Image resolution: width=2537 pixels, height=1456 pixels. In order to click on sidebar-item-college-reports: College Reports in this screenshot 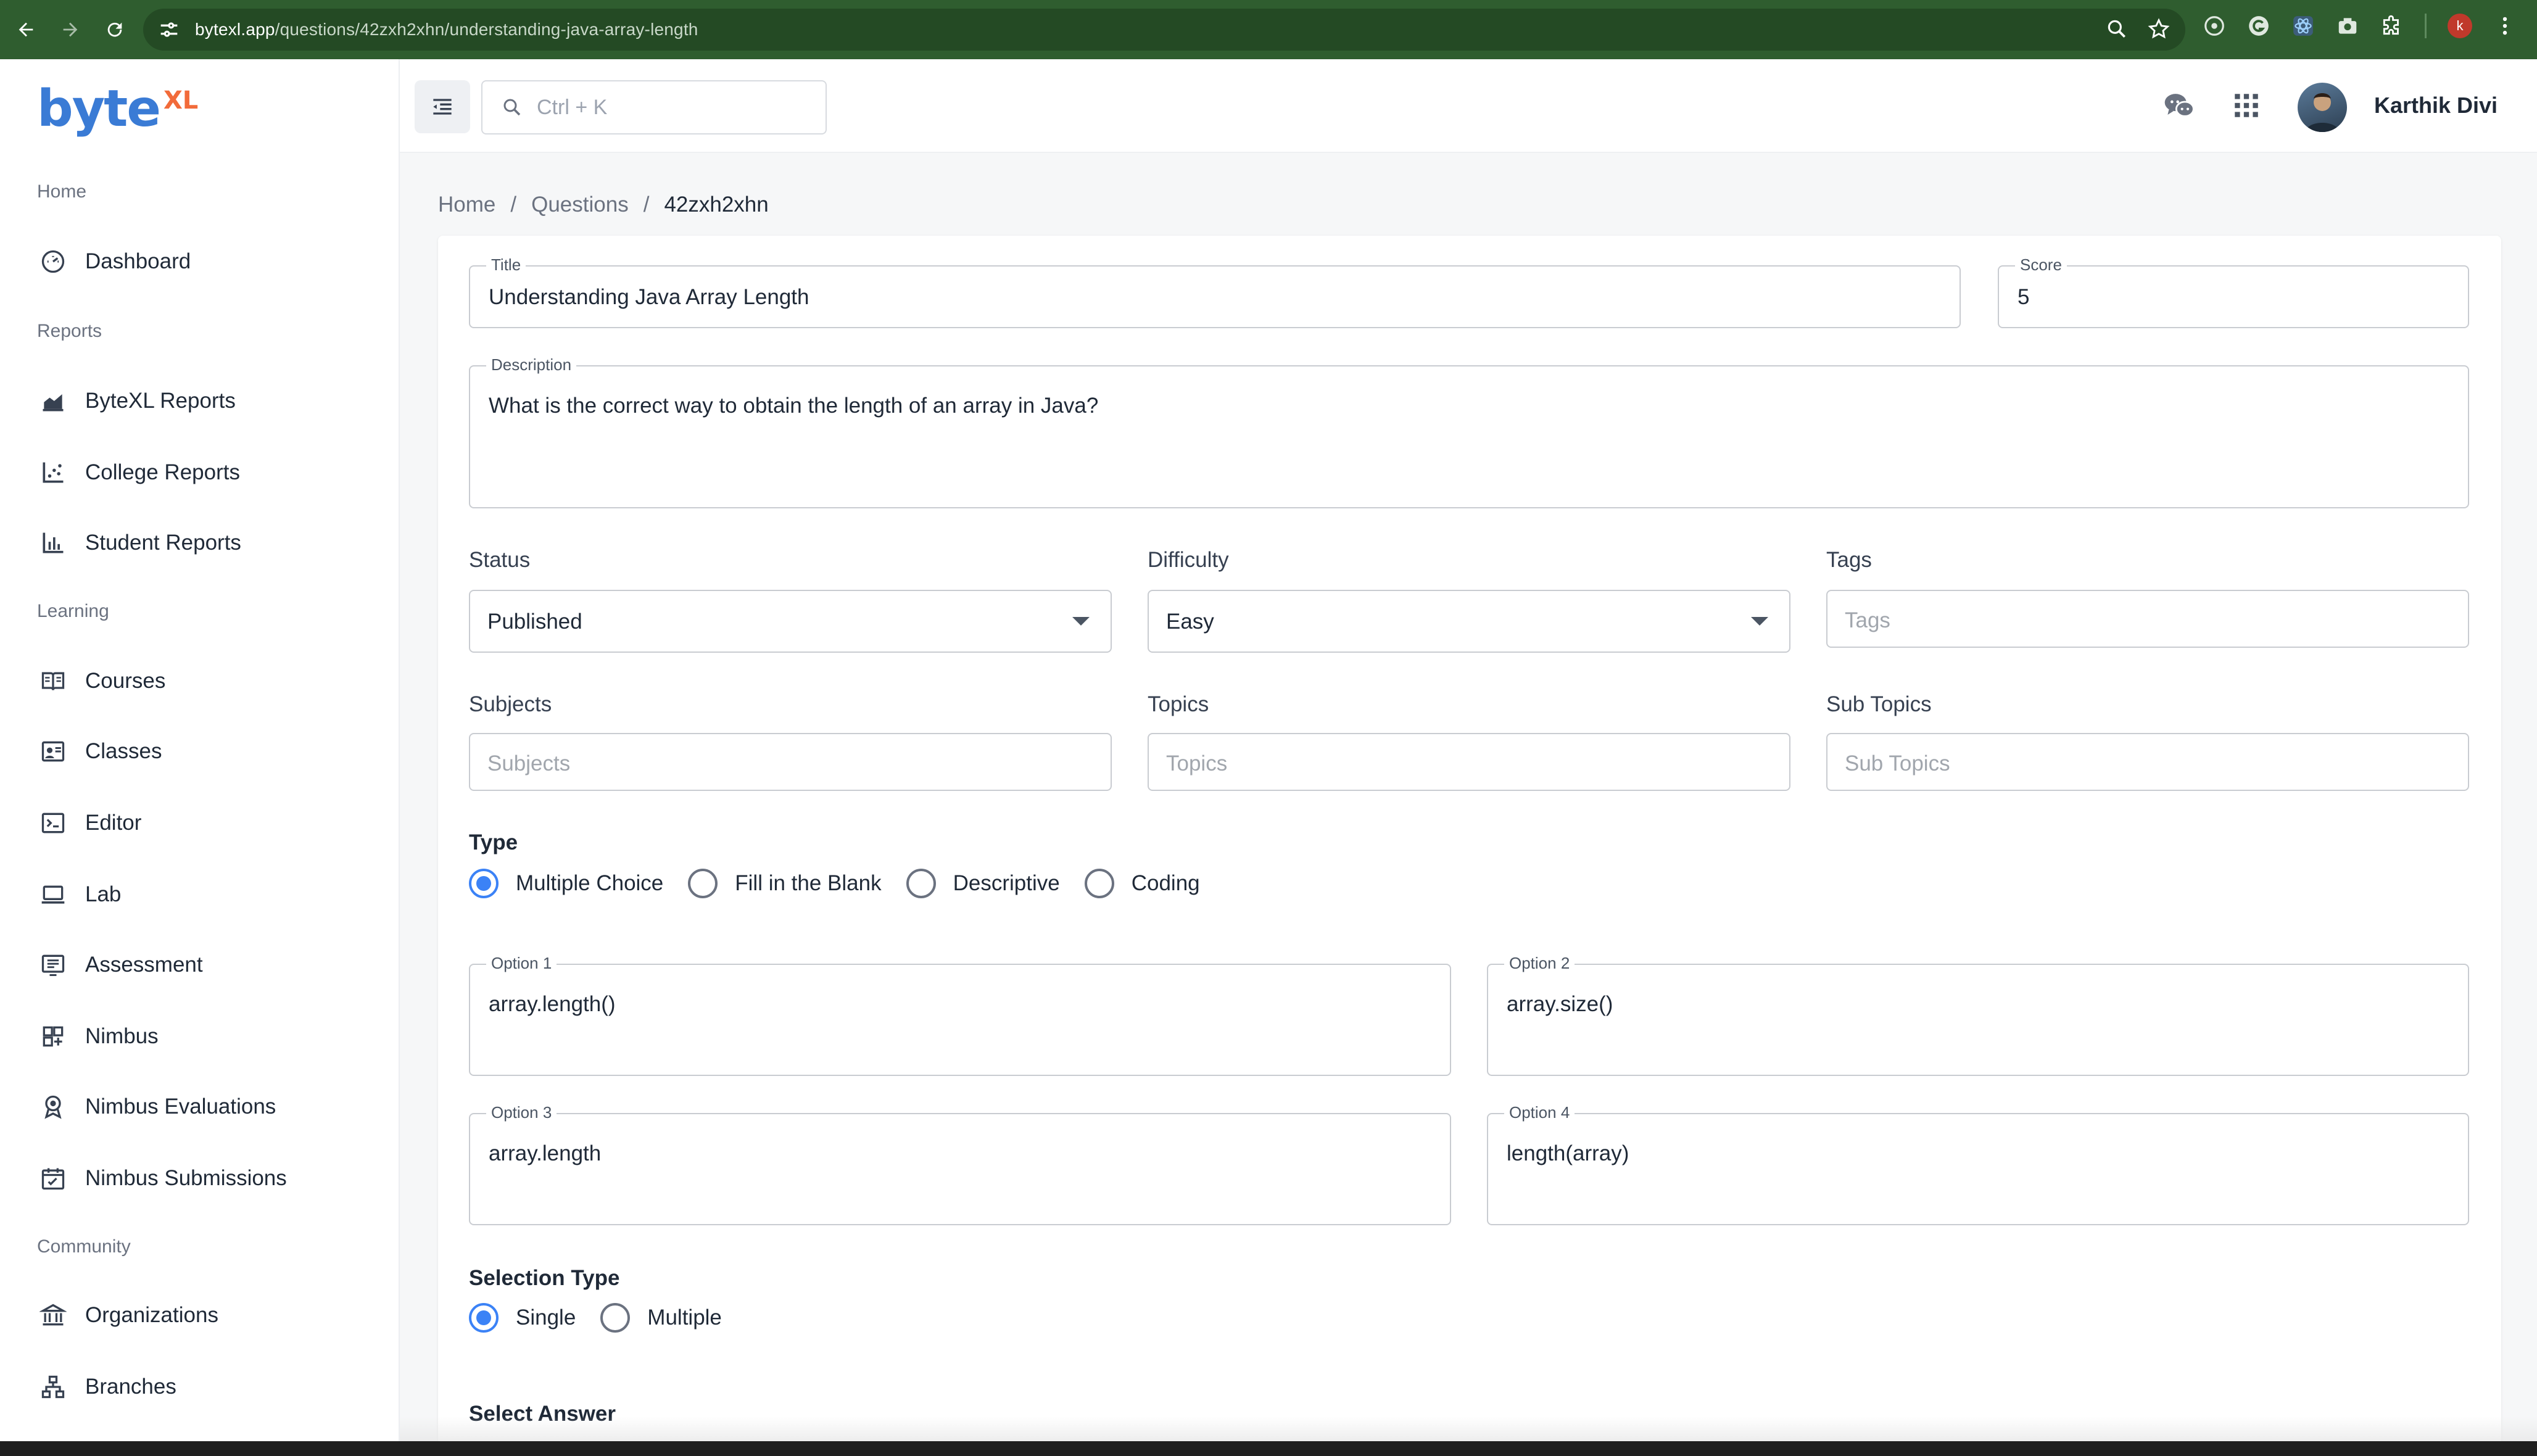, I will do `click(139, 473)`.